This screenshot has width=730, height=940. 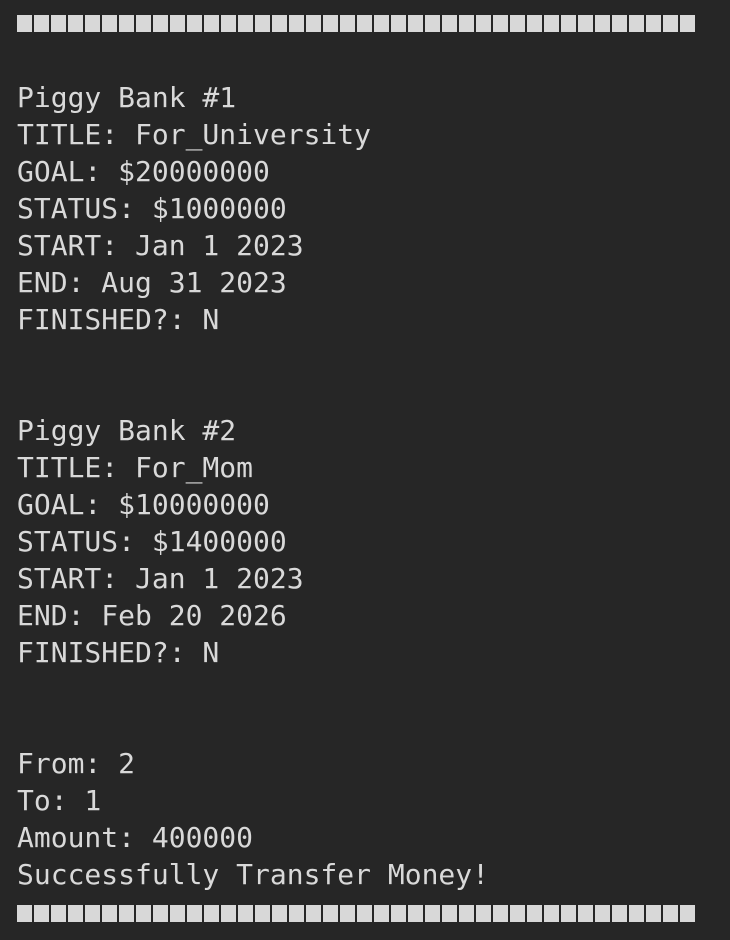 I want to click on bank-title: TITLE: For_Mom, so click(x=135, y=467).